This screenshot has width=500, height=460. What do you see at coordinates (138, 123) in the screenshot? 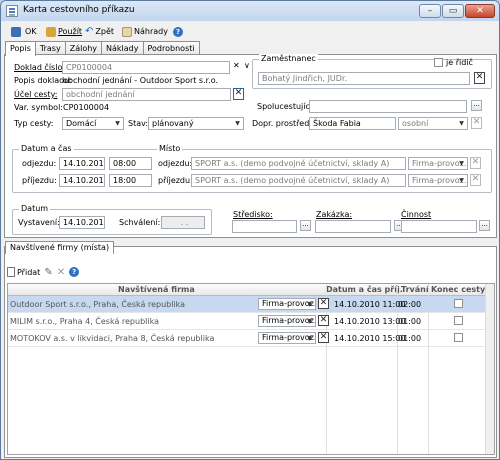
I see `state-label: Stav:` at bounding box center [138, 123].